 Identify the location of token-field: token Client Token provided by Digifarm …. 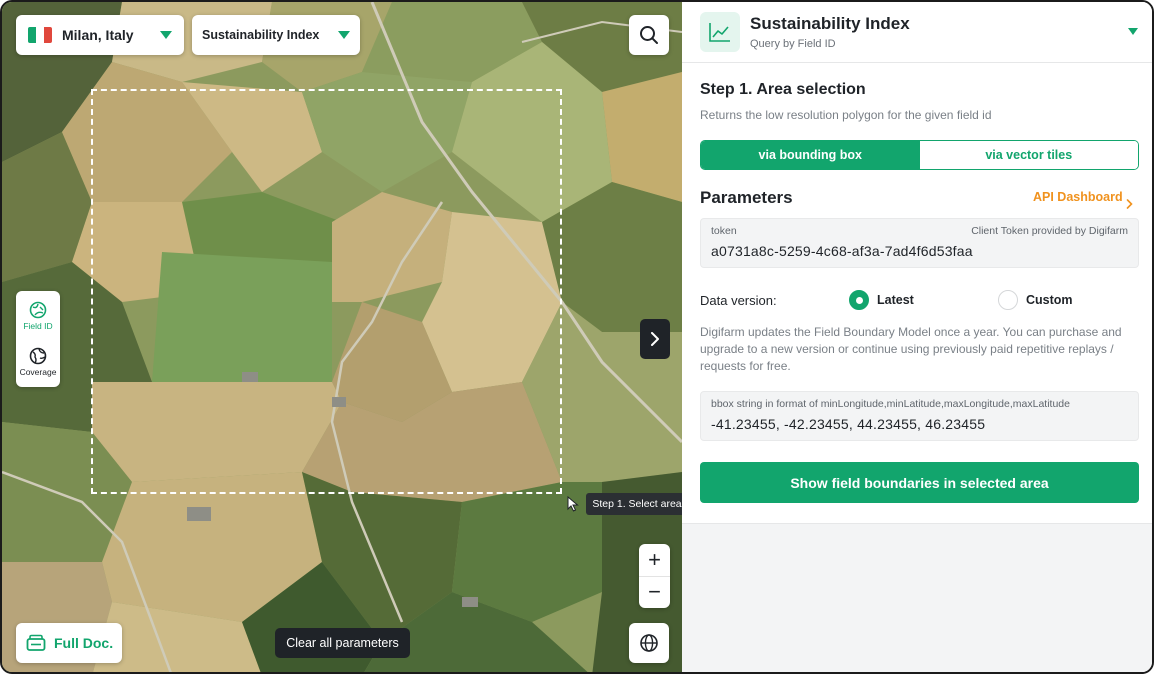
(919, 243).